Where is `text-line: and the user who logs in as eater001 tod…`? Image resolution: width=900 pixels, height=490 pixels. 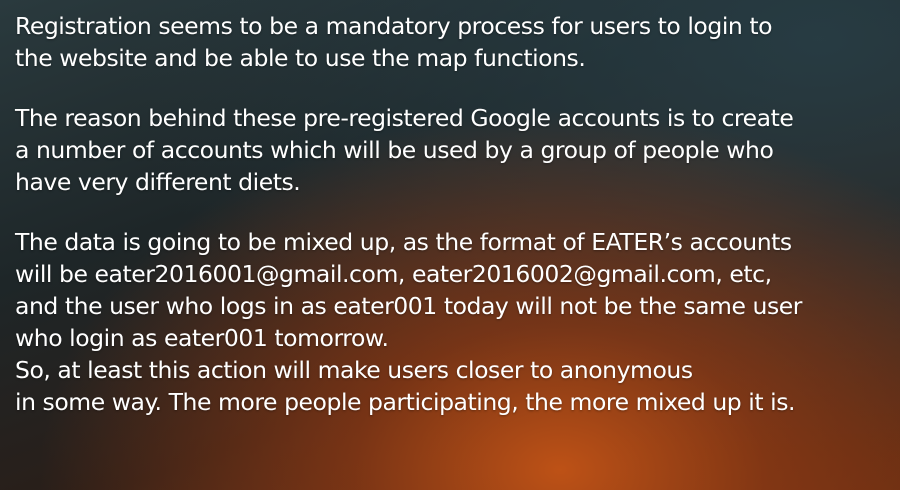
text-line: and the user who logs in as eater001 tod… is located at coordinates (408, 306).